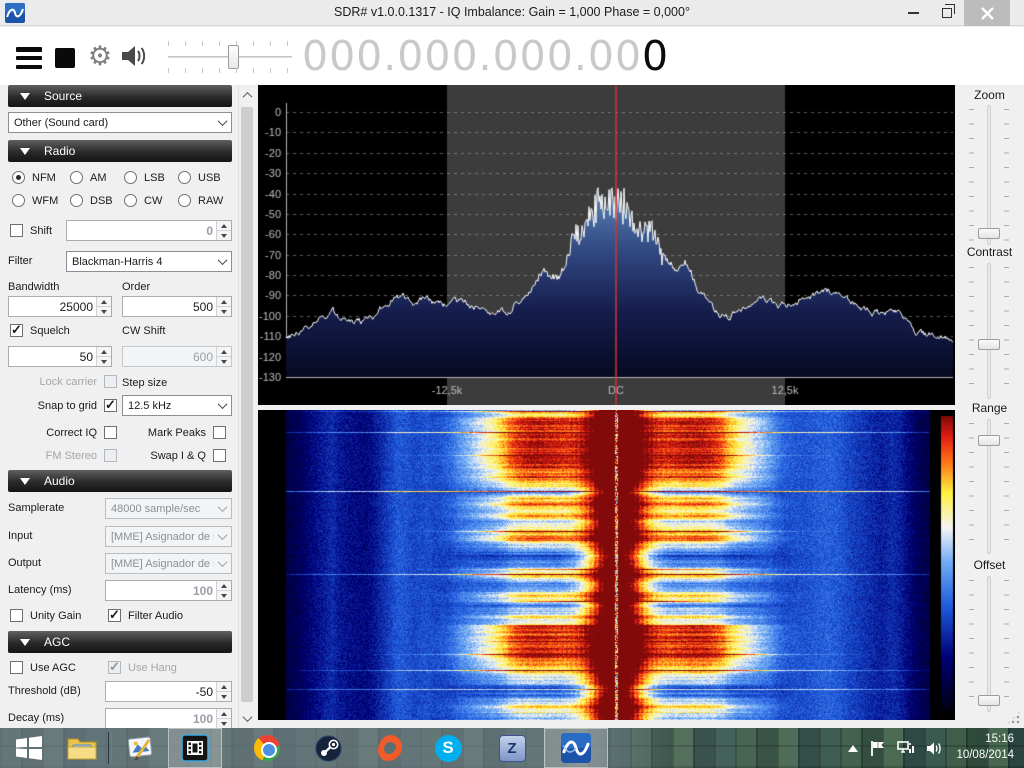  Describe the element at coordinates (168, 691) in the screenshot. I see `threshold-spinner: -50` at that location.